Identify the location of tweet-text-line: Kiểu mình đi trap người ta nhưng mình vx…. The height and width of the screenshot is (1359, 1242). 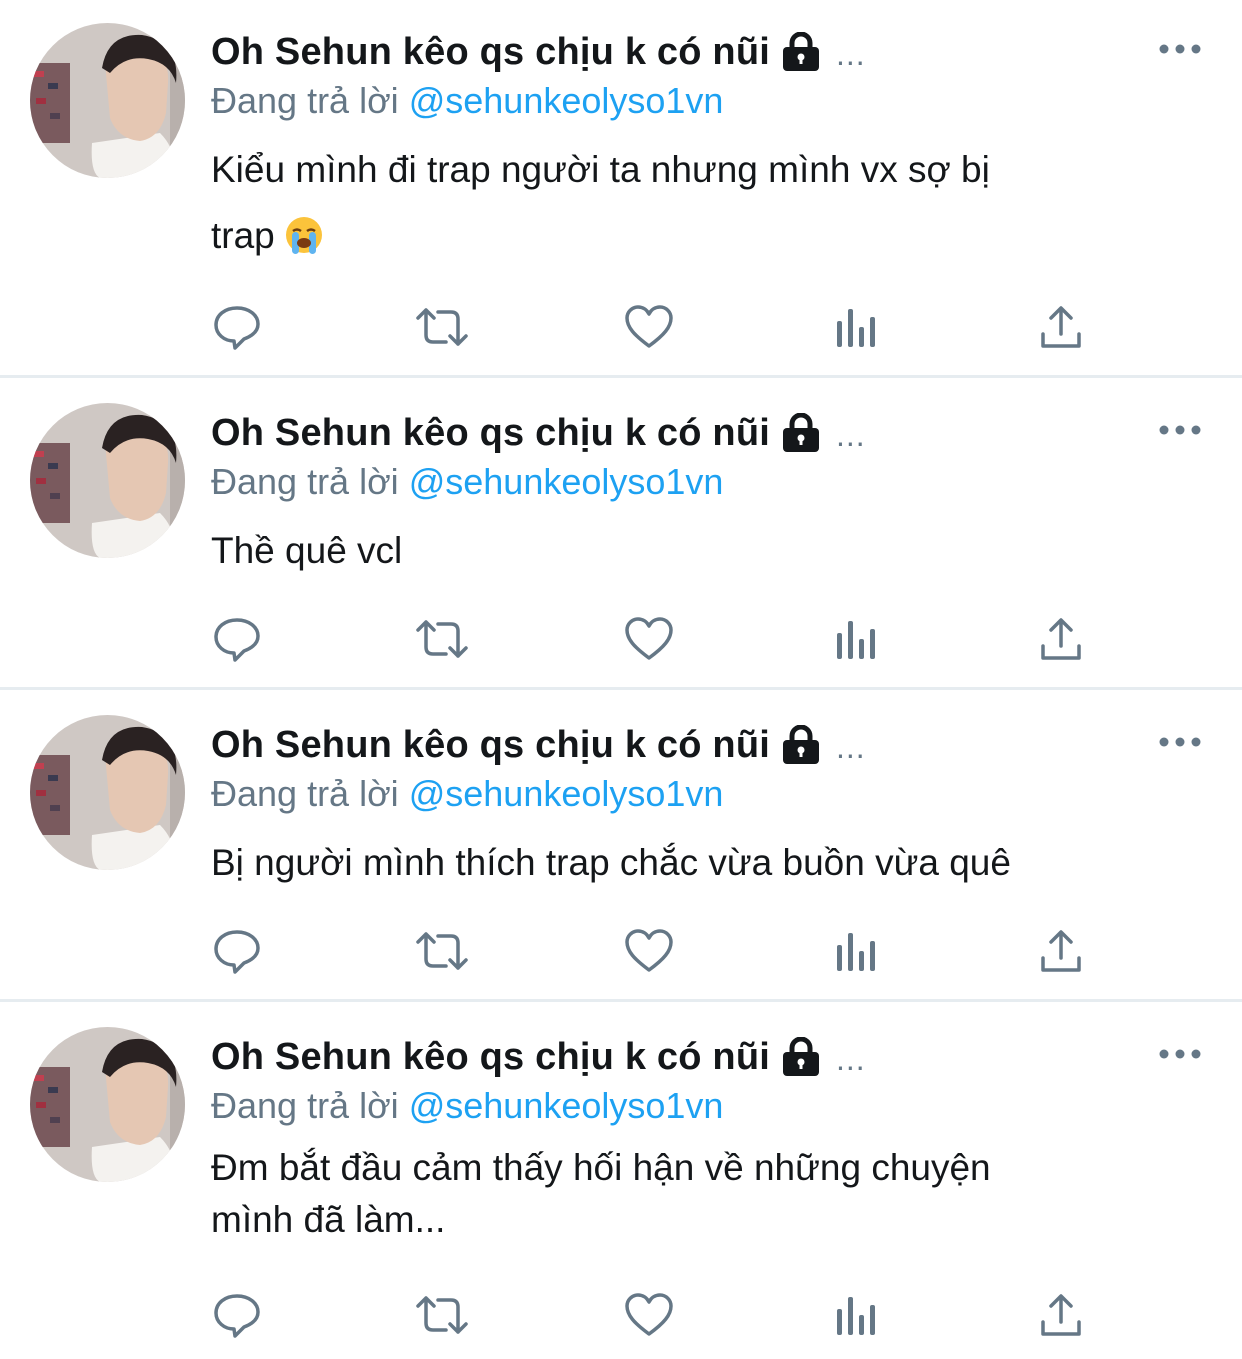
(600, 169).